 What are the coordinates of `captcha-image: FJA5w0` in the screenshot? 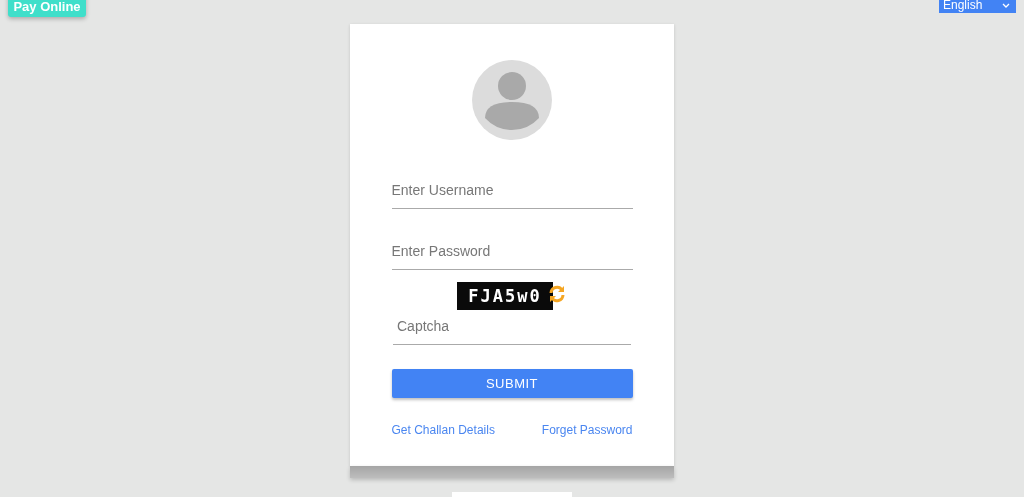 It's located at (505, 296).